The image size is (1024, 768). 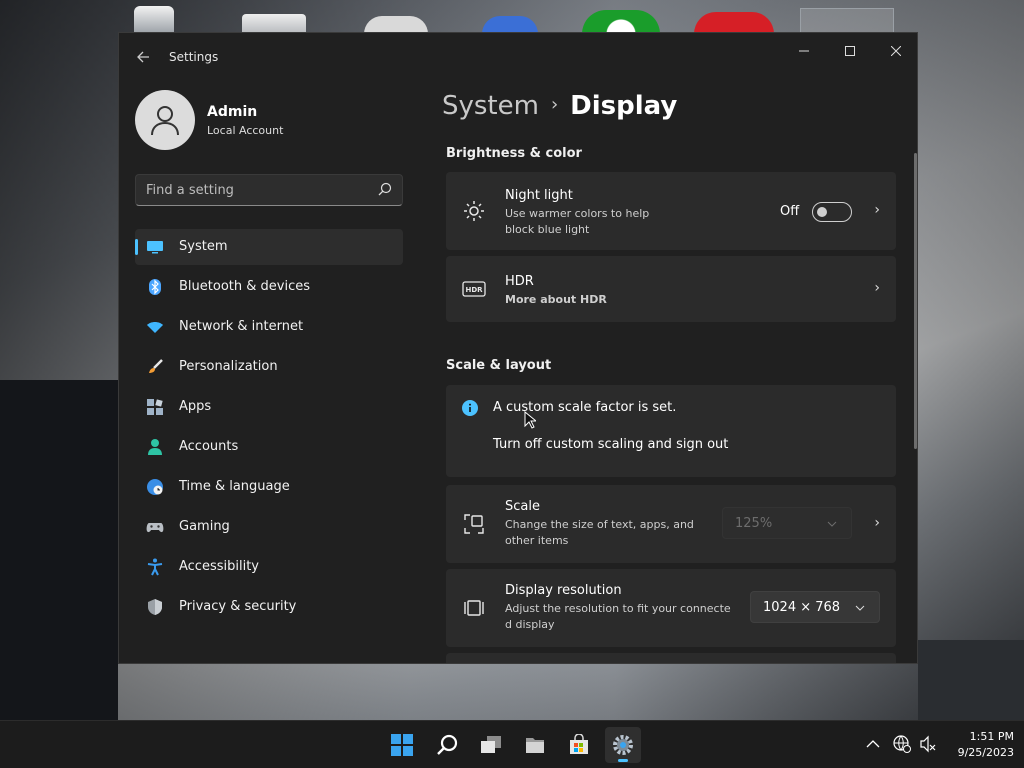 I want to click on scale-icon, so click(x=474, y=524).